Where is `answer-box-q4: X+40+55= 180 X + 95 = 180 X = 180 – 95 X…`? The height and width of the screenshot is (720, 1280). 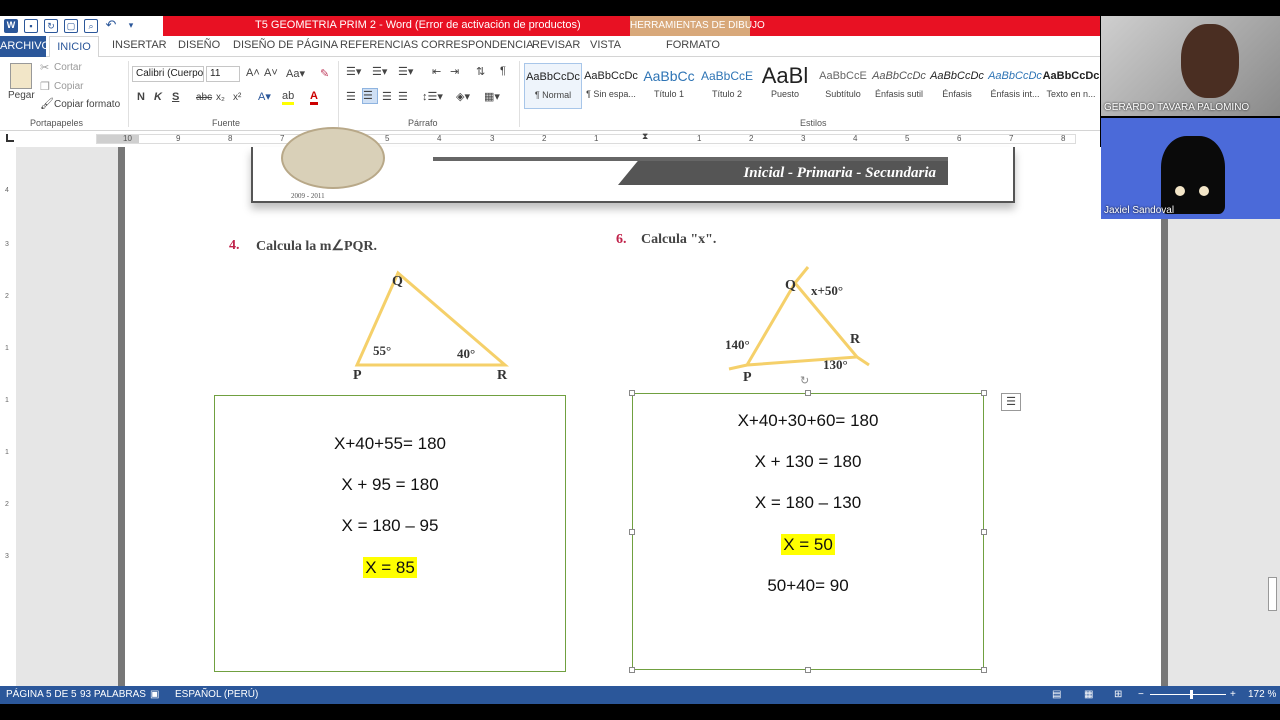 answer-box-q4: X+40+55= 180 X + 95 = 180 X = 180 – 95 X… is located at coordinates (390, 533).